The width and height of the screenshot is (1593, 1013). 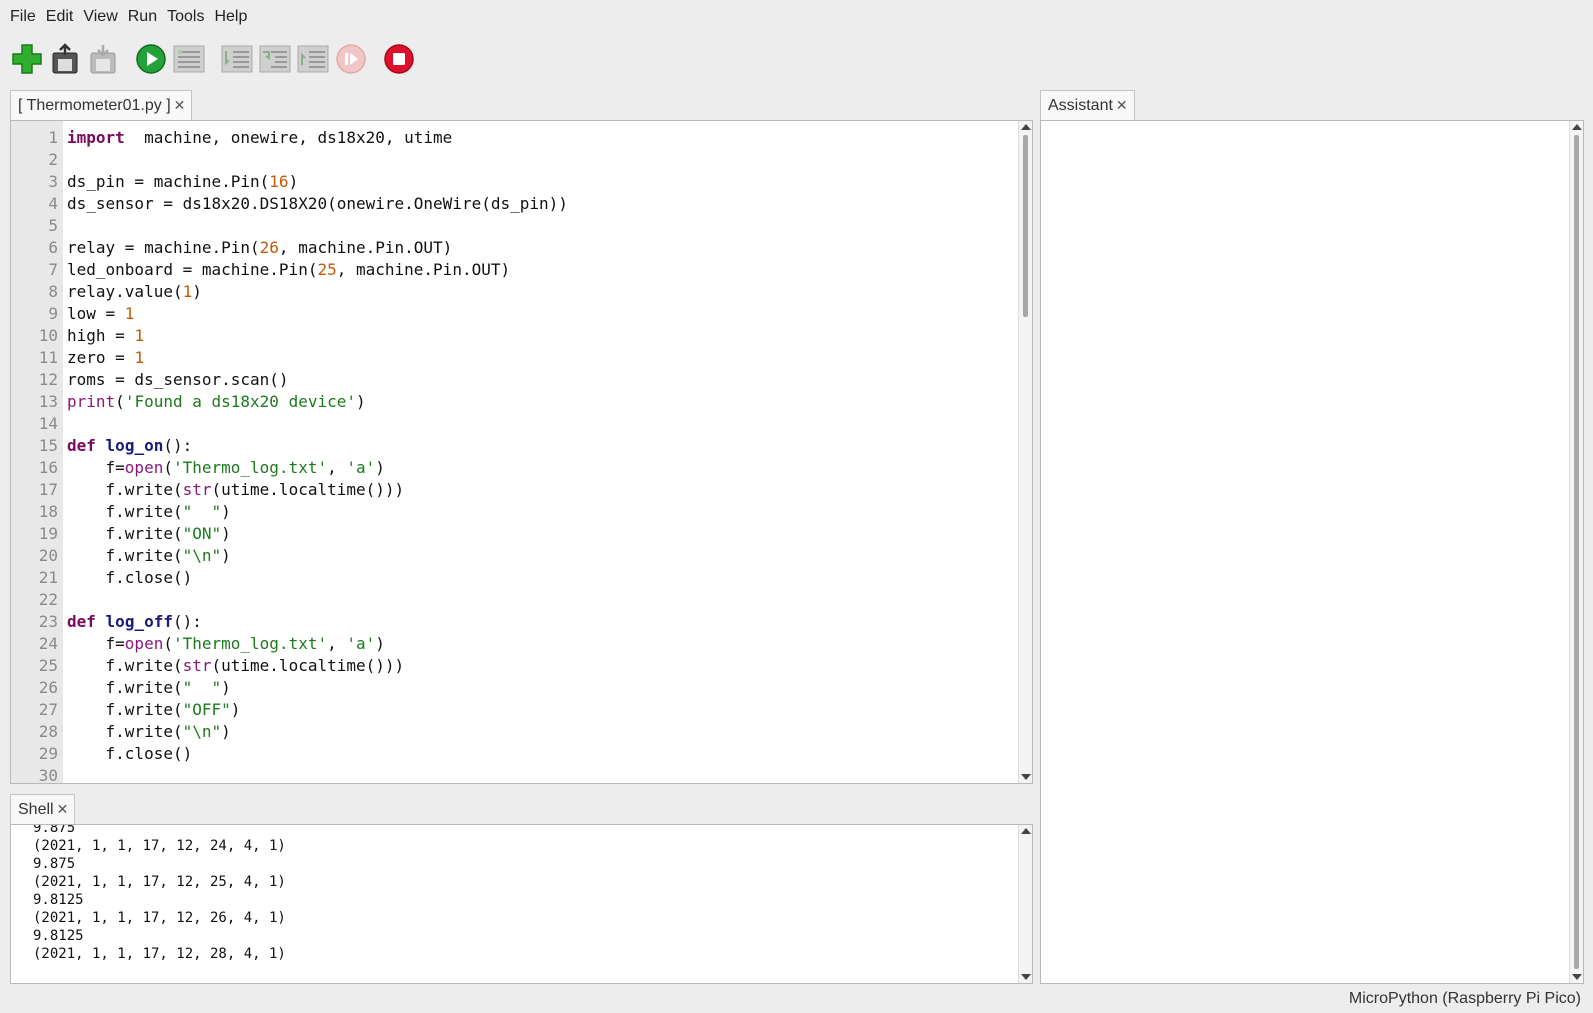 I want to click on menu-edit: Edit, so click(x=60, y=17).